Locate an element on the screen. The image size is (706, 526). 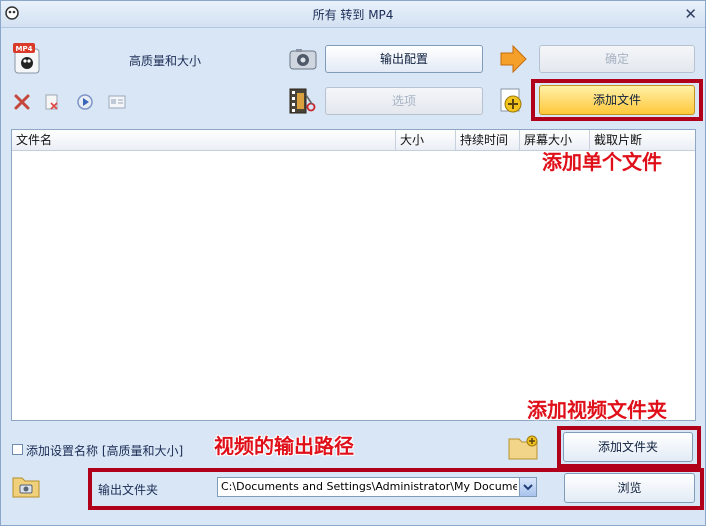
options-button: 选项 is located at coordinates (404, 101).